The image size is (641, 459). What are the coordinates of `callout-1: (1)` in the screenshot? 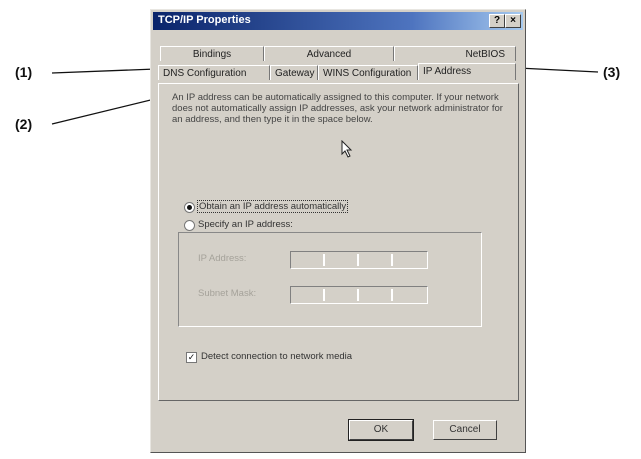 It's located at (24, 72).